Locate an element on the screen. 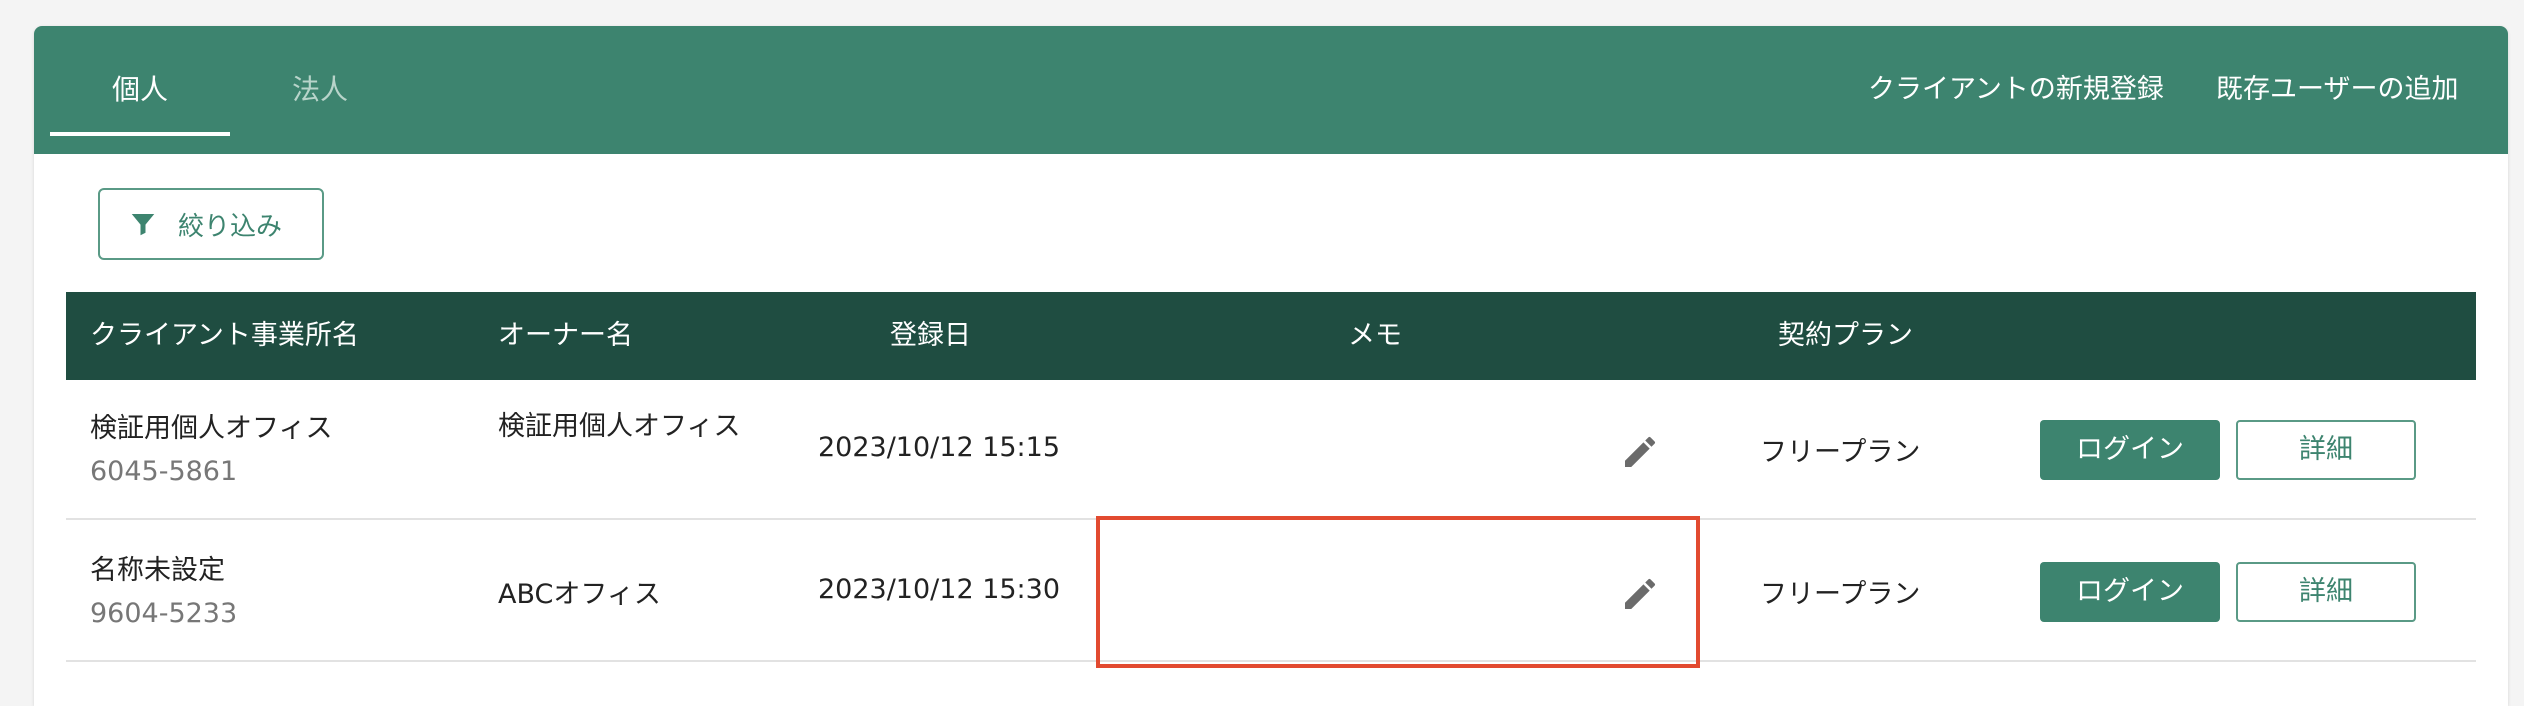 Image resolution: width=2524 pixels, height=706 pixels. column-header-owner: オーナー名 is located at coordinates (565, 335).